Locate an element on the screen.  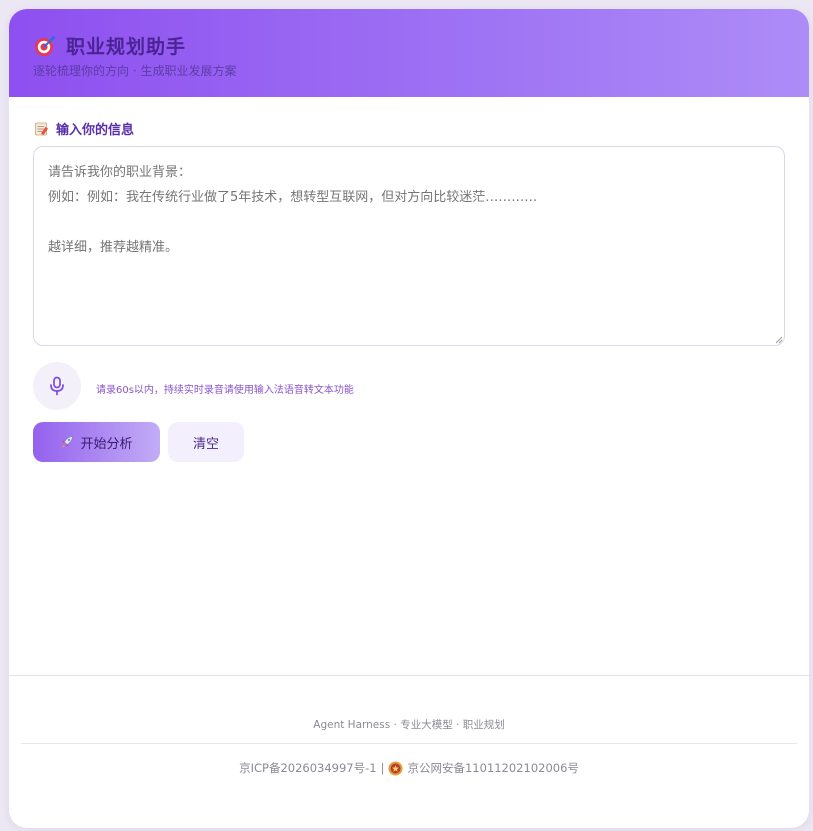
microphone-icon is located at coordinates (57, 386).